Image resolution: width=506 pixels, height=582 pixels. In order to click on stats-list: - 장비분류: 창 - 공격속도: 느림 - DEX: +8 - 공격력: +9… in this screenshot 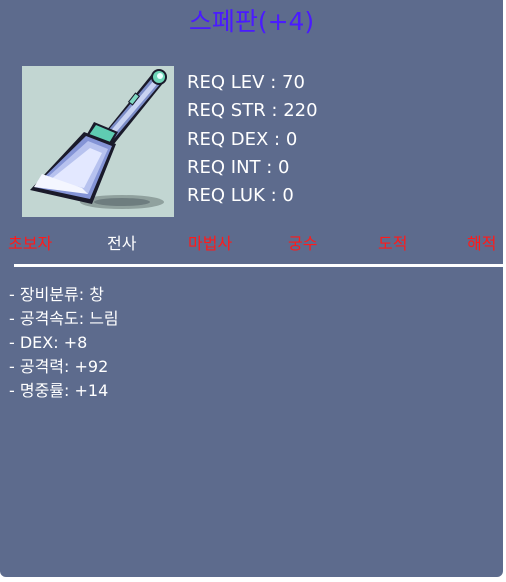, I will do `click(64, 343)`.